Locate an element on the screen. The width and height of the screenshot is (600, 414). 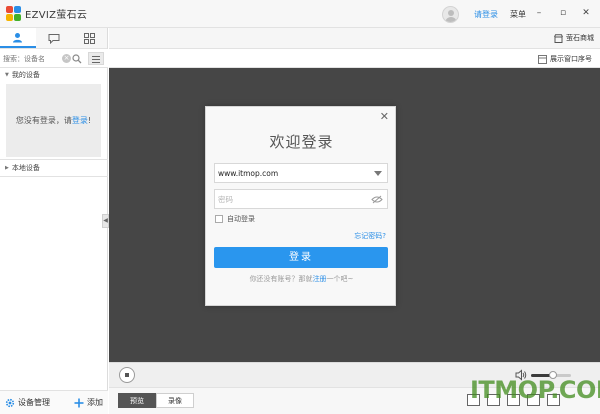
register-suffix: 一个吧~ is located at coordinates (340, 279).